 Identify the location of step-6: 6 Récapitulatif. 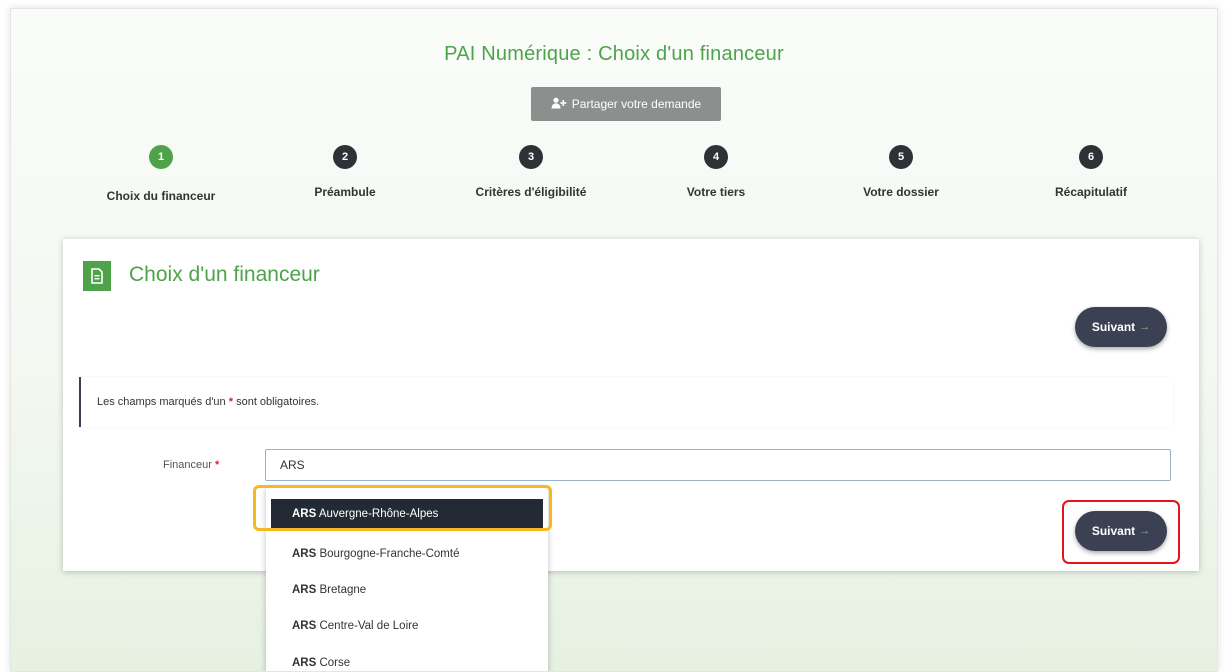
(1091, 172).